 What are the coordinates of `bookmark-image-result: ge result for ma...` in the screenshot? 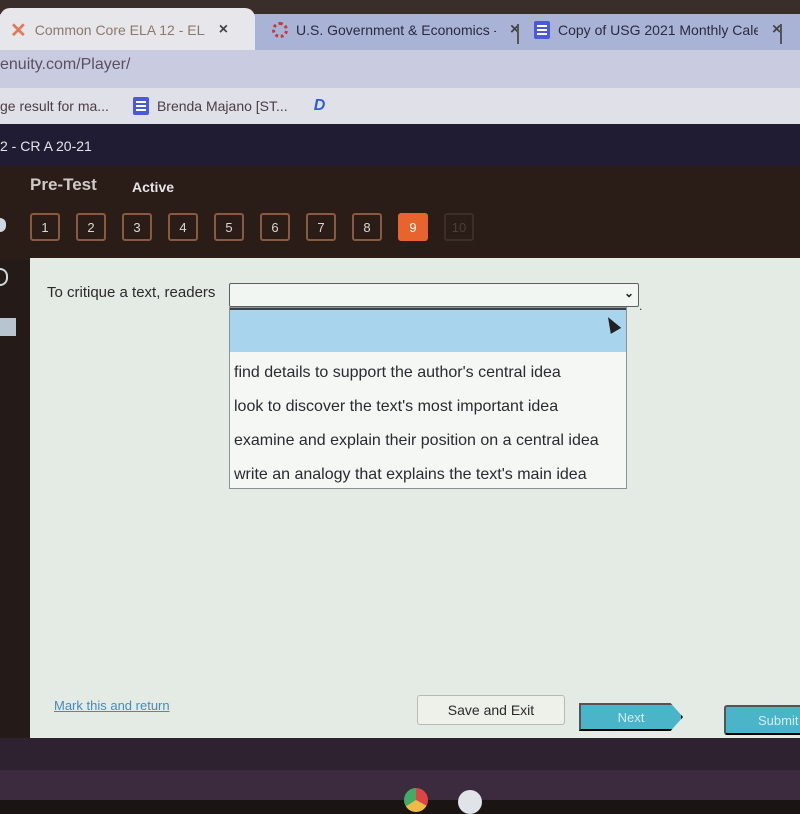 It's located at (54, 106).